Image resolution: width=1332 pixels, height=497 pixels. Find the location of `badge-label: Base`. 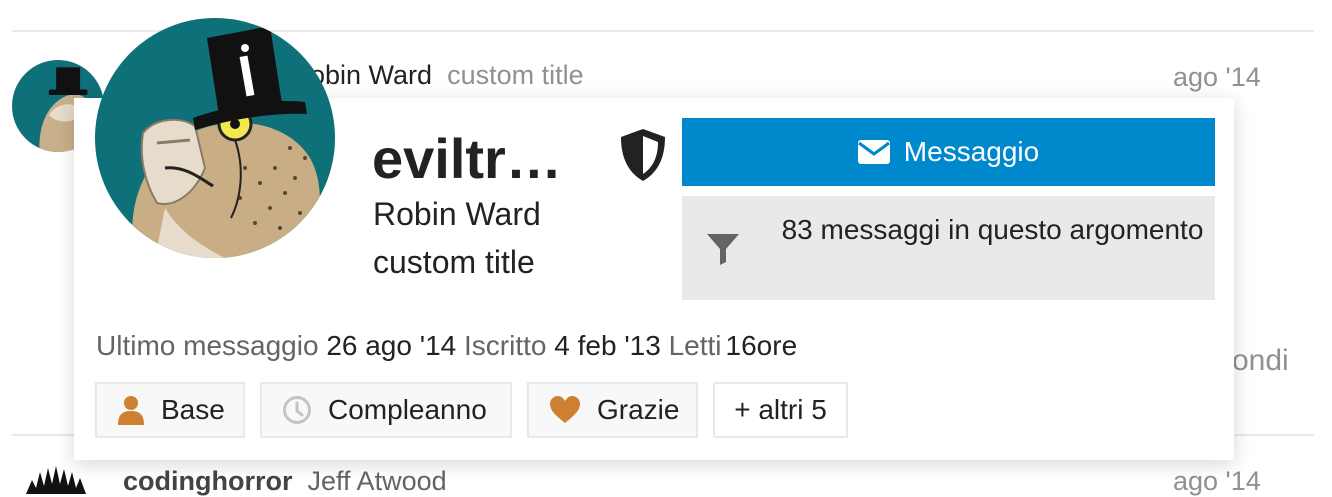

badge-label: Base is located at coordinates (193, 409).